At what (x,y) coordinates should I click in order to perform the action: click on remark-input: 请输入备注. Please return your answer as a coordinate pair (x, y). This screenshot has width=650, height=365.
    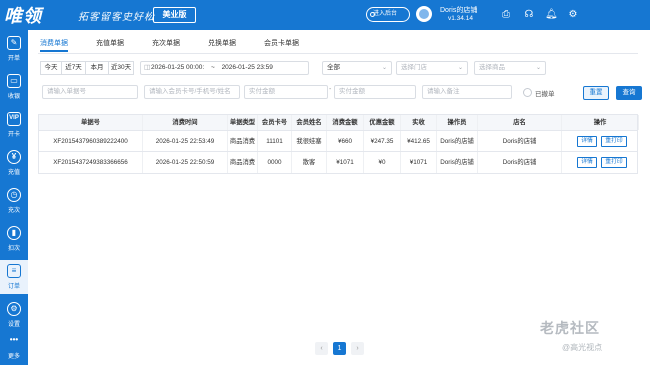
    Looking at the image, I should click on (467, 92).